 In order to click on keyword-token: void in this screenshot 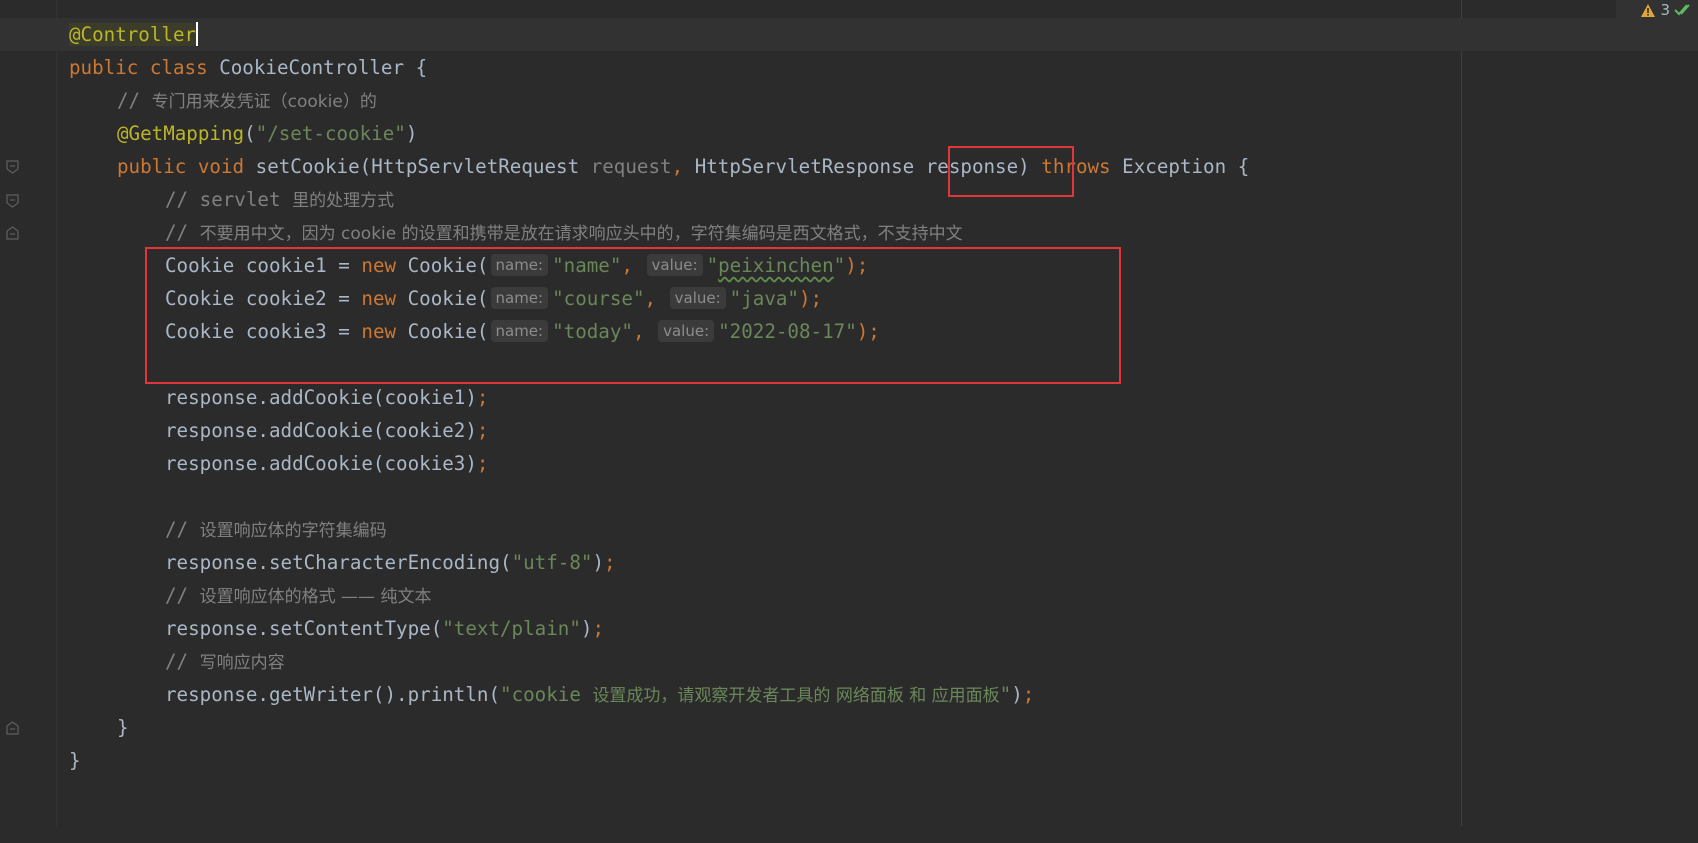, I will do `click(221, 166)`.